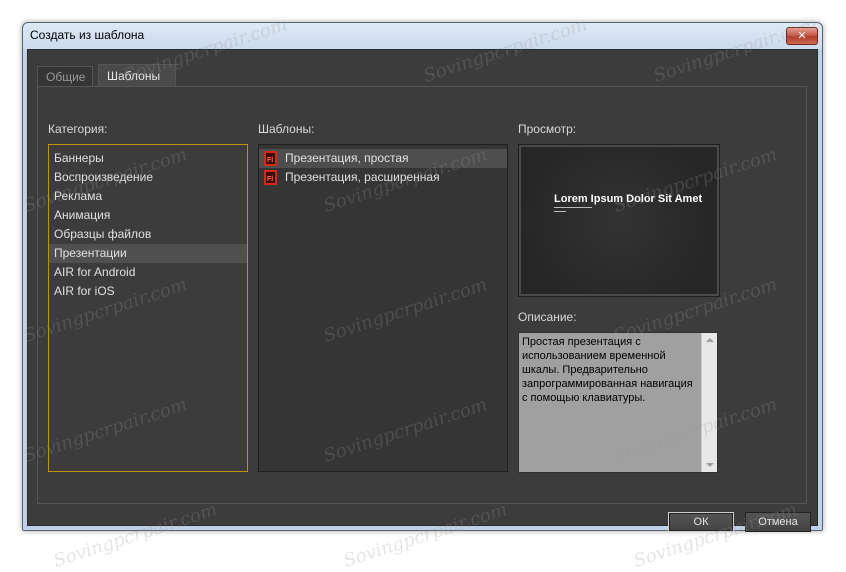 The image size is (846, 572). I want to click on template-item-selected: Fl Презентация, простая, so click(383, 158).